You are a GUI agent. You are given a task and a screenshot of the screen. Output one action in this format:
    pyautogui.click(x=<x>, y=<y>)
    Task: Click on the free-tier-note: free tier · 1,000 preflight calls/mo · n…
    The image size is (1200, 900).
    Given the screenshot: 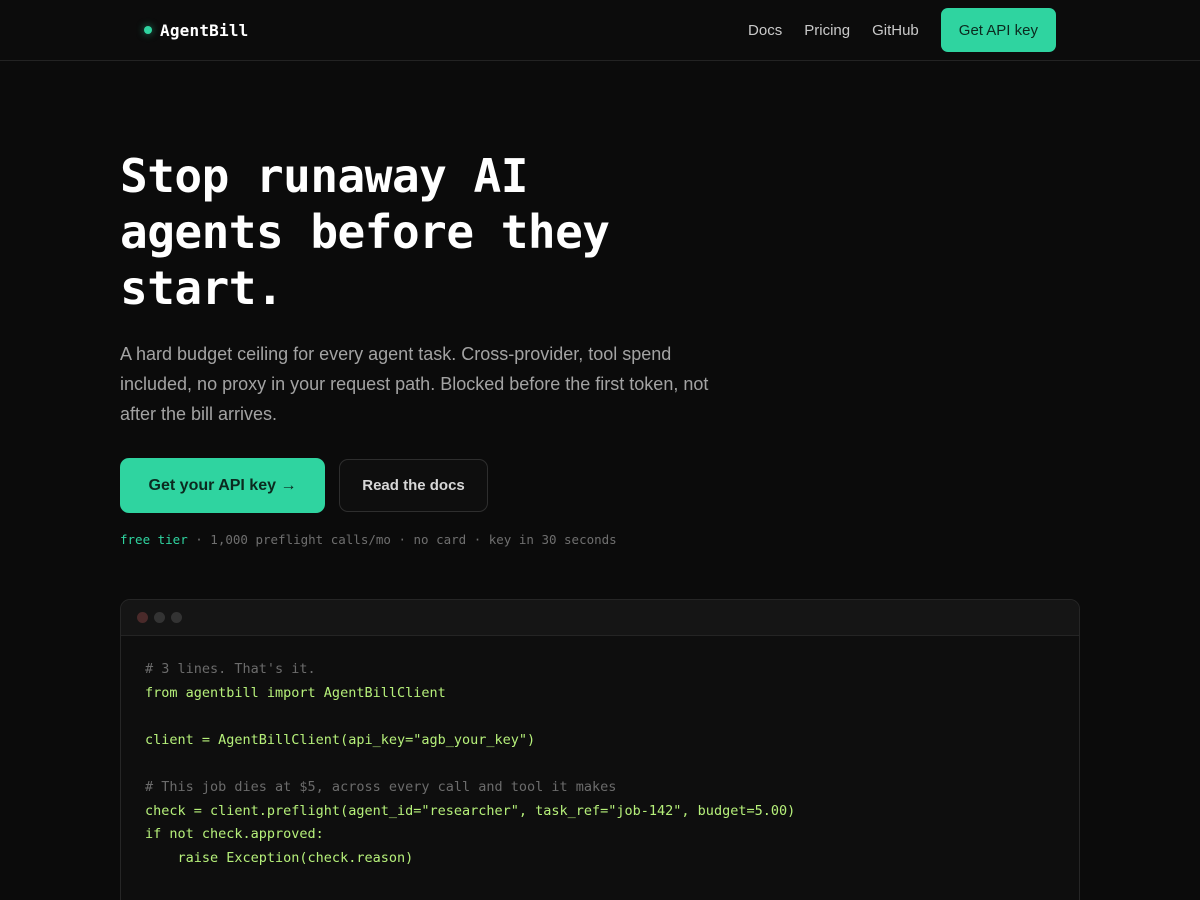 What is the action you would take?
    pyautogui.click(x=368, y=541)
    